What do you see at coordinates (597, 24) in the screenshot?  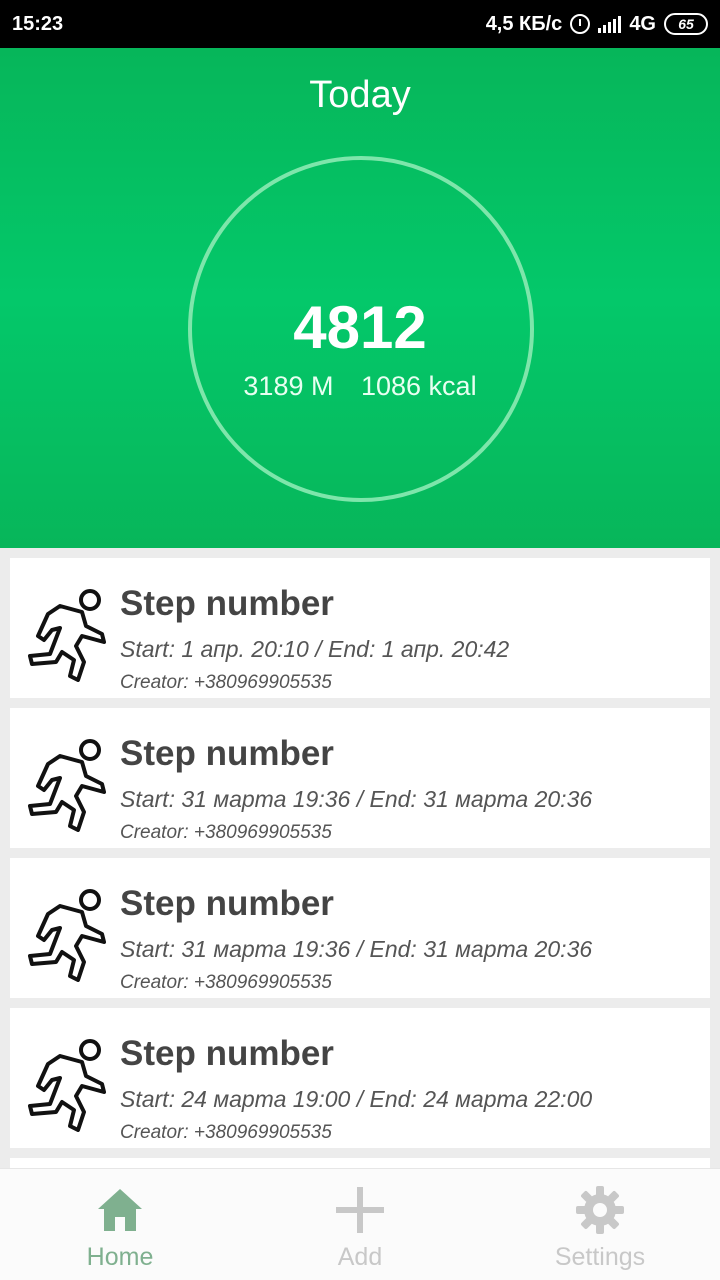 I see `status-icons: 4,5 КБ/с 4G 65` at bounding box center [597, 24].